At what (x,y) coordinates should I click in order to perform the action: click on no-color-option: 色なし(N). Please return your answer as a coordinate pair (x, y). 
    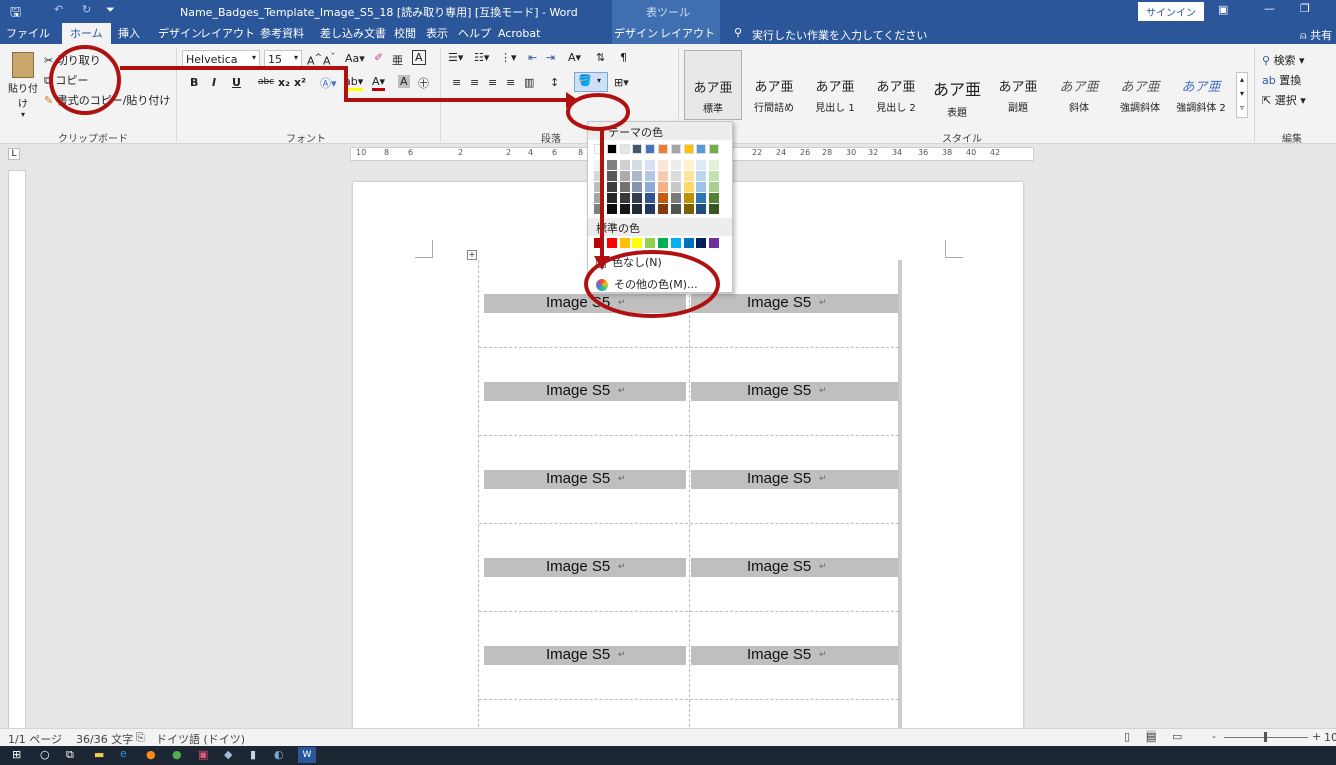
    Looking at the image, I should click on (660, 262).